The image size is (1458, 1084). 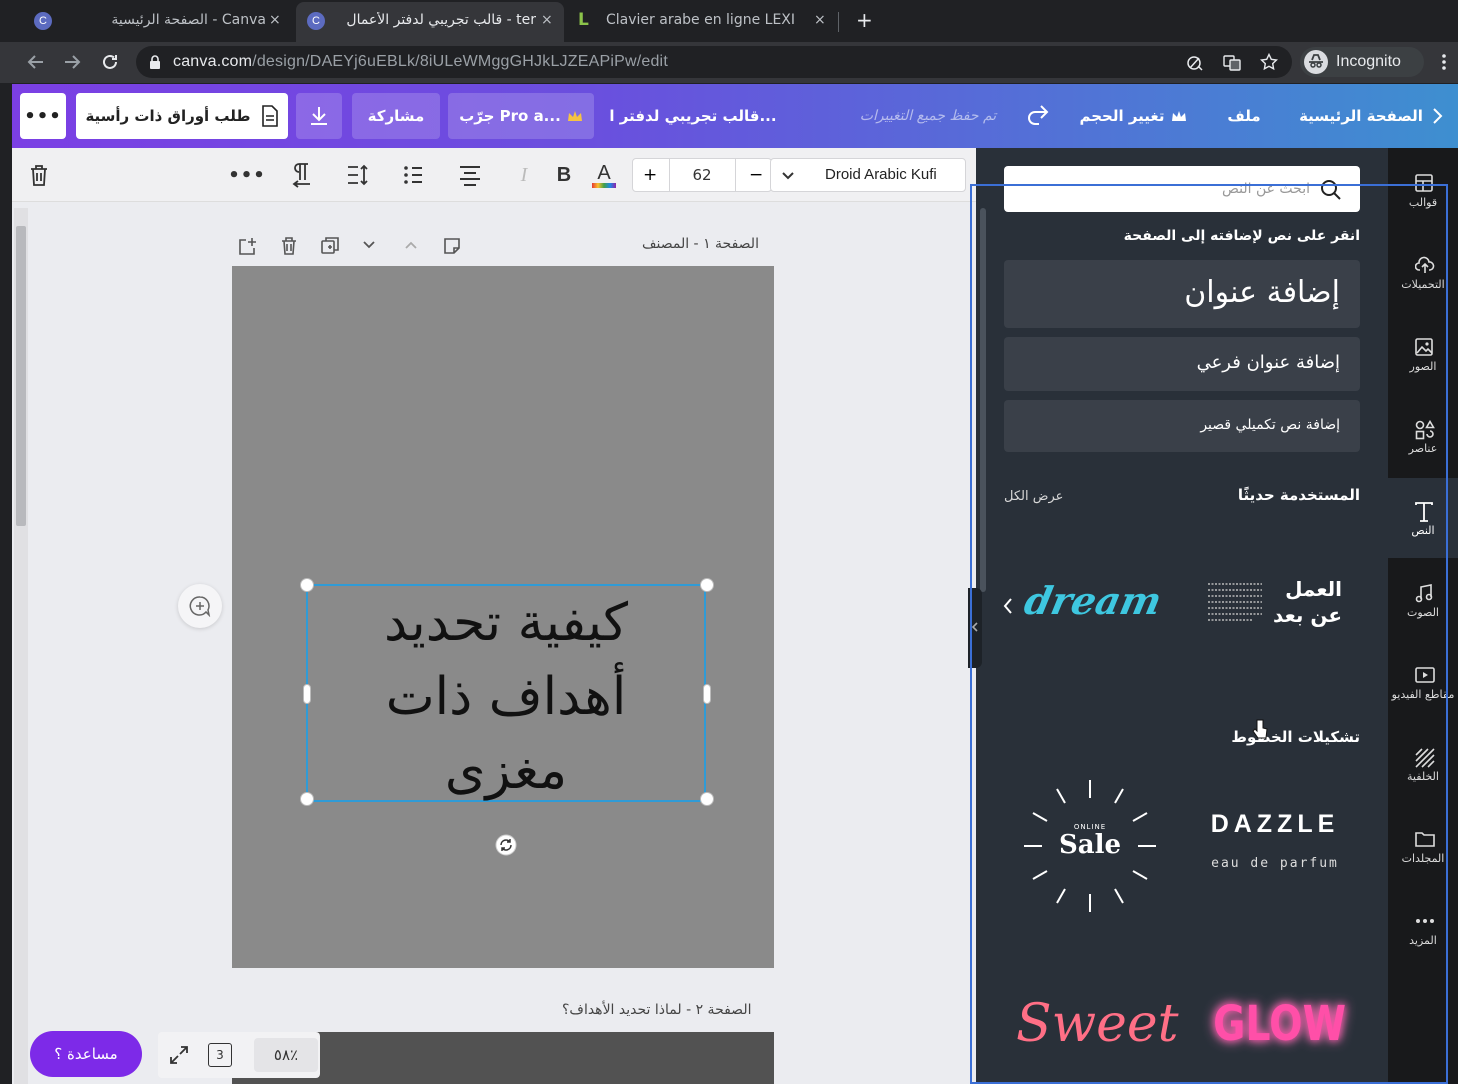 I want to click on font-family-dropdown: Droid Arabic Kufi, so click(x=868, y=175).